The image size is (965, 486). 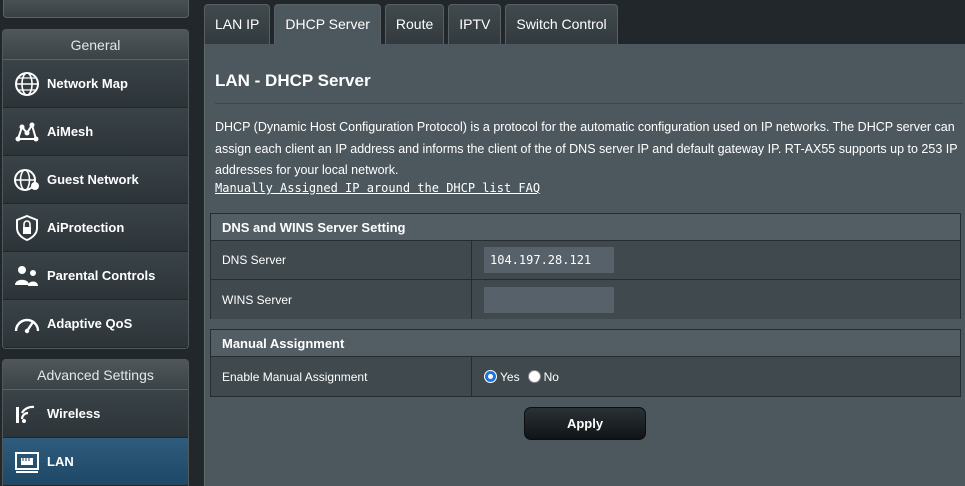 What do you see at coordinates (27, 414) in the screenshot?
I see `wireless-icon` at bounding box center [27, 414].